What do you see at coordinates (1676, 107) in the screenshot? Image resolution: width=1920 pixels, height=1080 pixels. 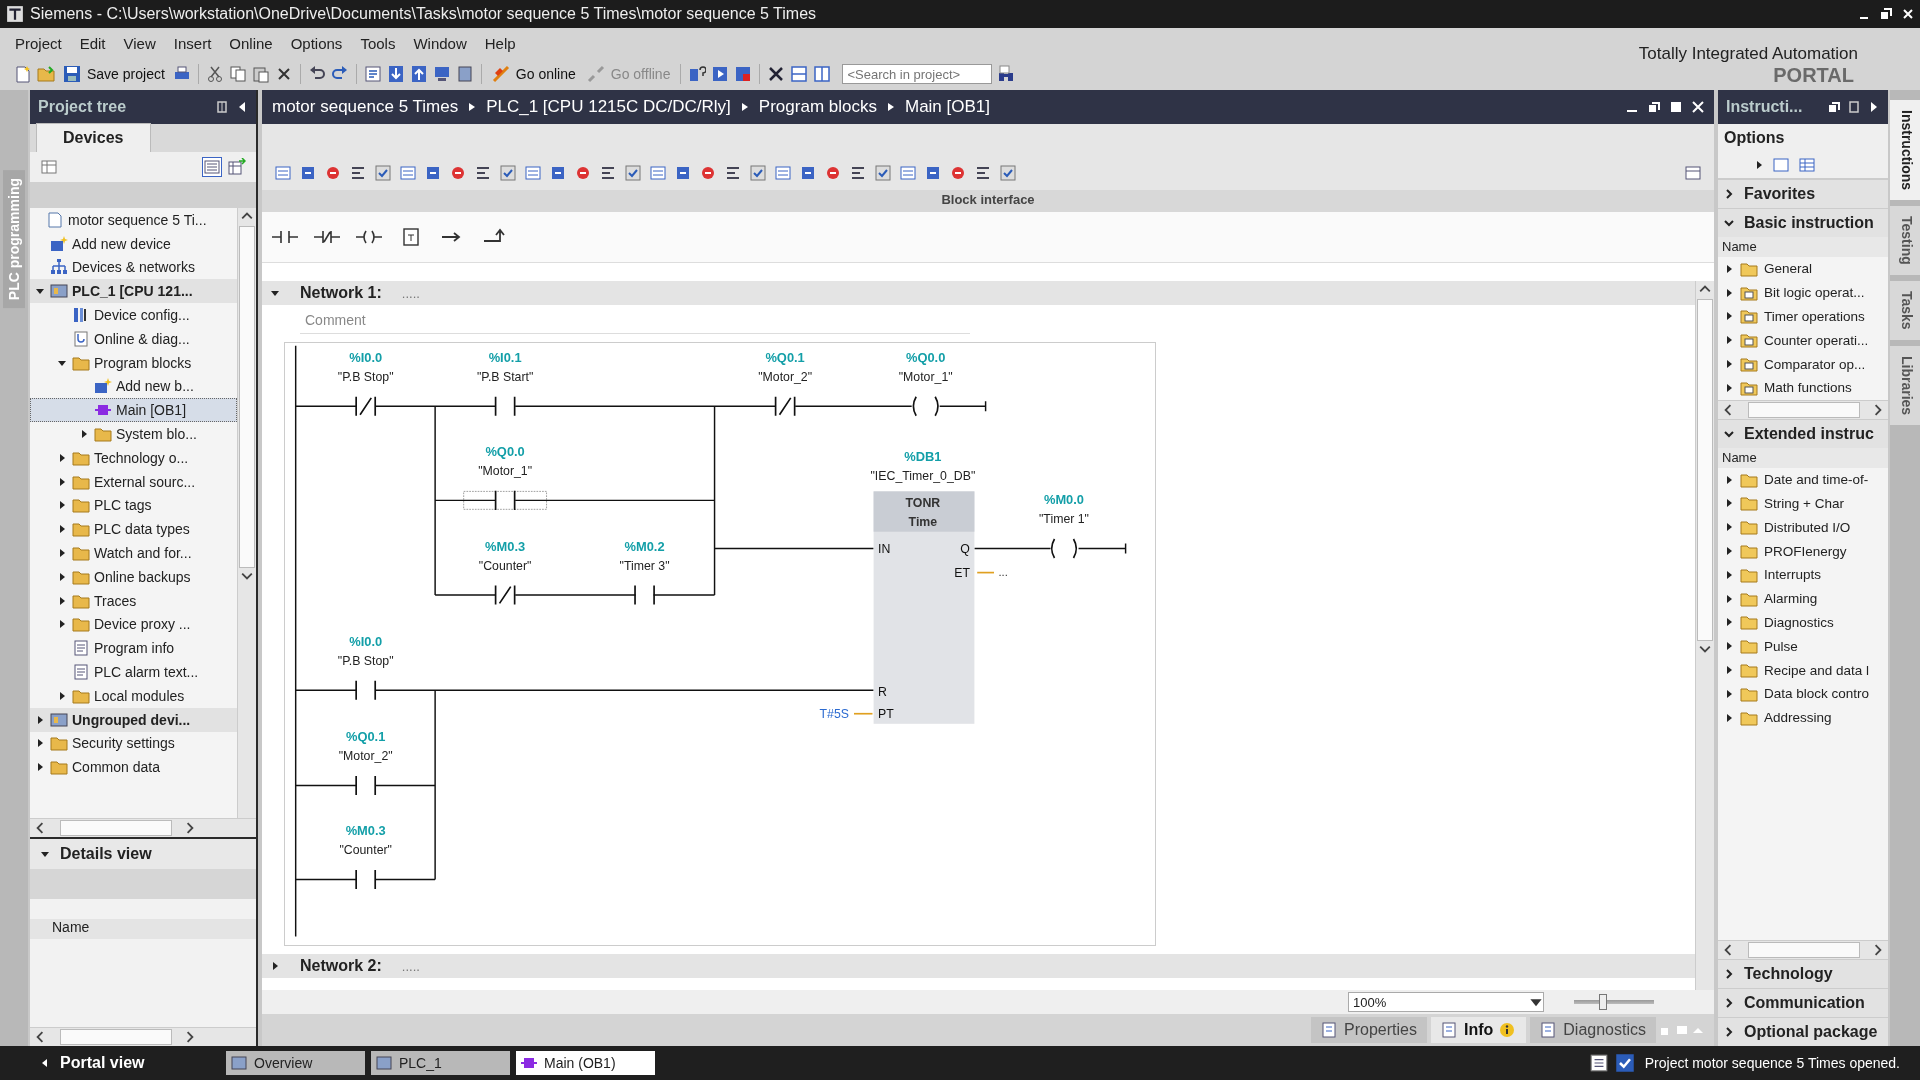 I see `maximize-icon` at bounding box center [1676, 107].